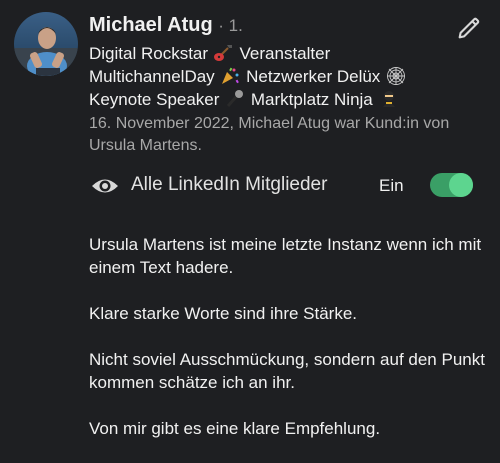  I want to click on confetti-emoji-icon, so click(231, 75).